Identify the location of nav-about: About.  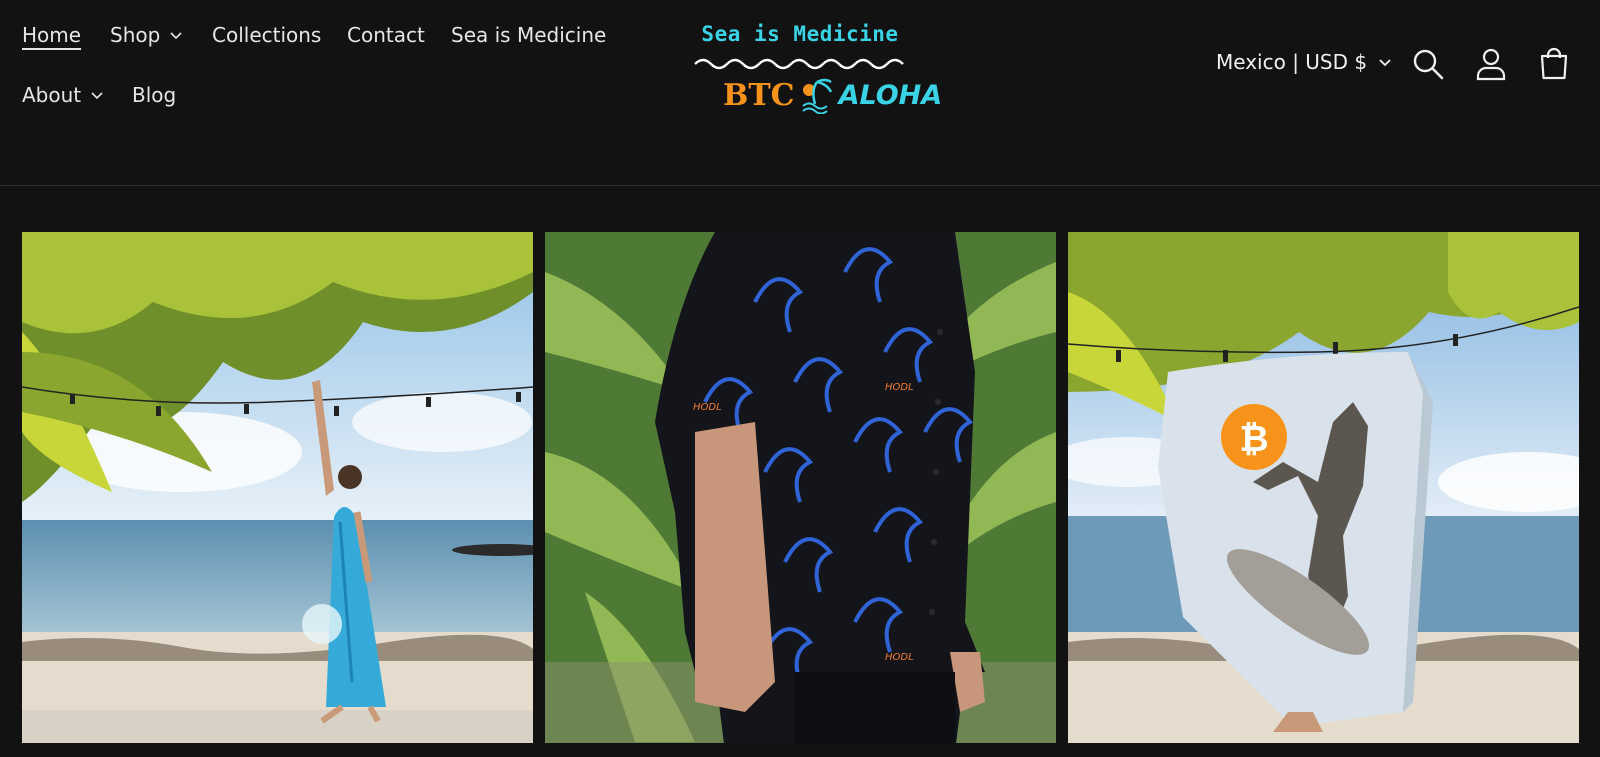
(62, 95).